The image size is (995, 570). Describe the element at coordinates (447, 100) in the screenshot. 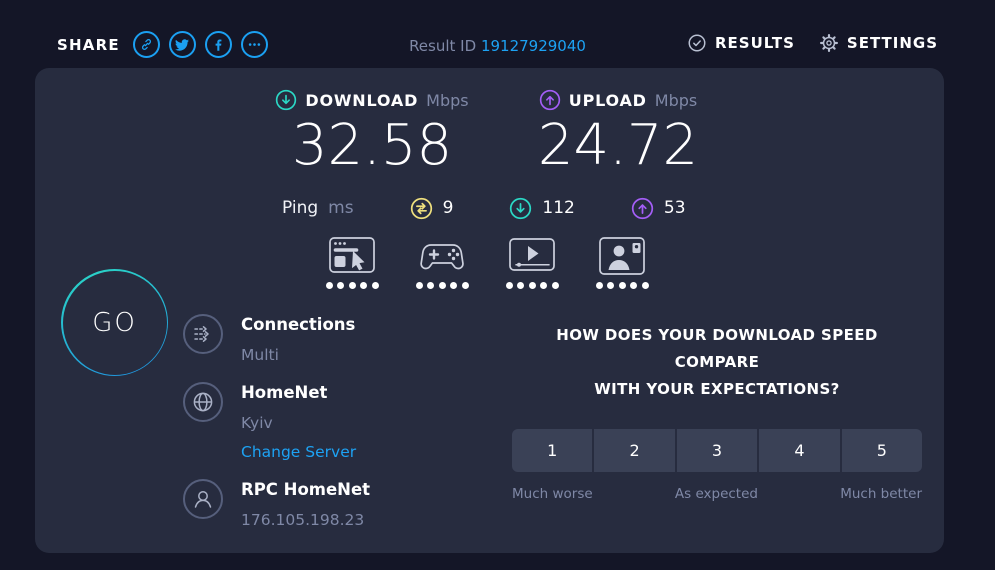

I see `download-unit: Mbps` at that location.